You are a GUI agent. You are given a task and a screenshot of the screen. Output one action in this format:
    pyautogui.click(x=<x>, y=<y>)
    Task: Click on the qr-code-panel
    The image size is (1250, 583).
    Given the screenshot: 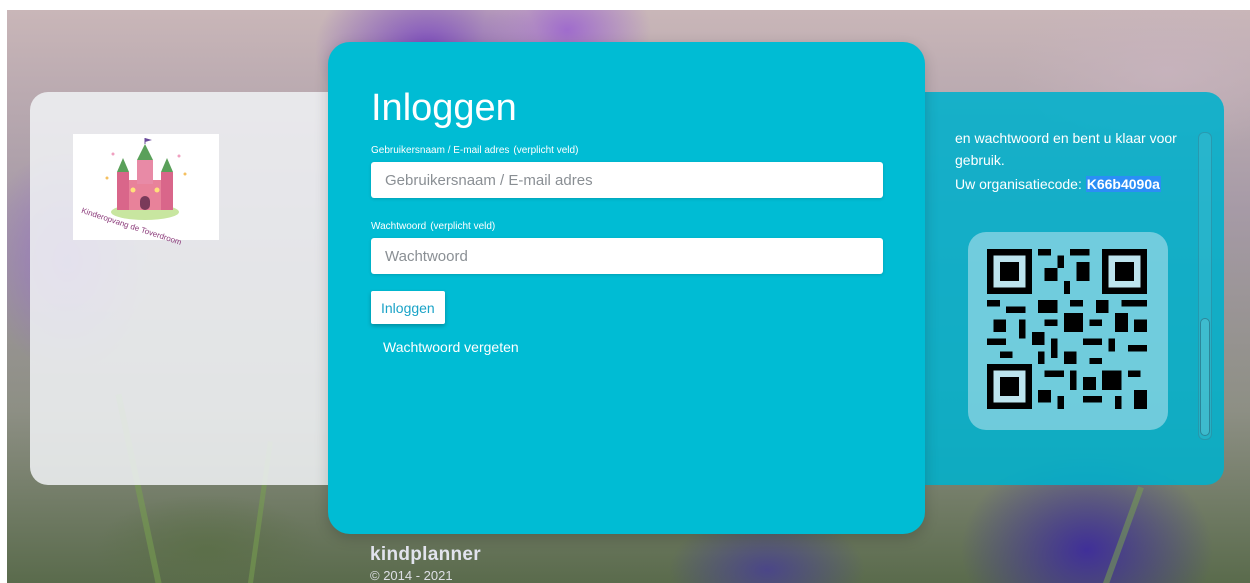 What is the action you would take?
    pyautogui.click(x=1068, y=331)
    